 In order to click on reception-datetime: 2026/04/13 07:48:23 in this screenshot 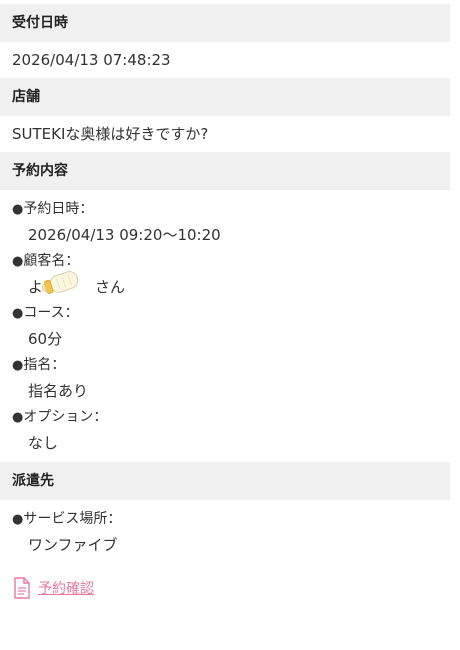, I will do `click(91, 60)`.